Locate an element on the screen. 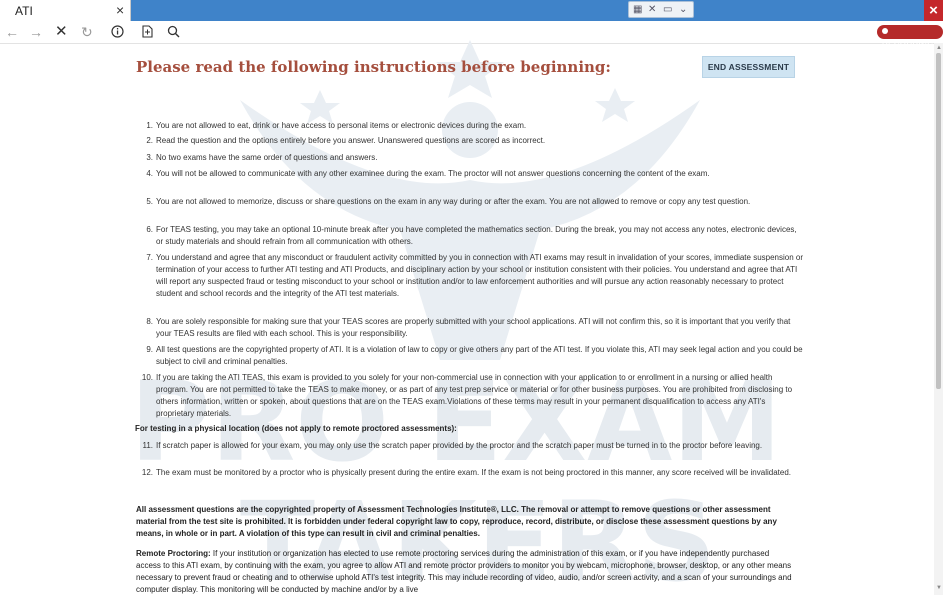 The image size is (943, 600). recording-badge: RECORDING is located at coordinates (910, 37).